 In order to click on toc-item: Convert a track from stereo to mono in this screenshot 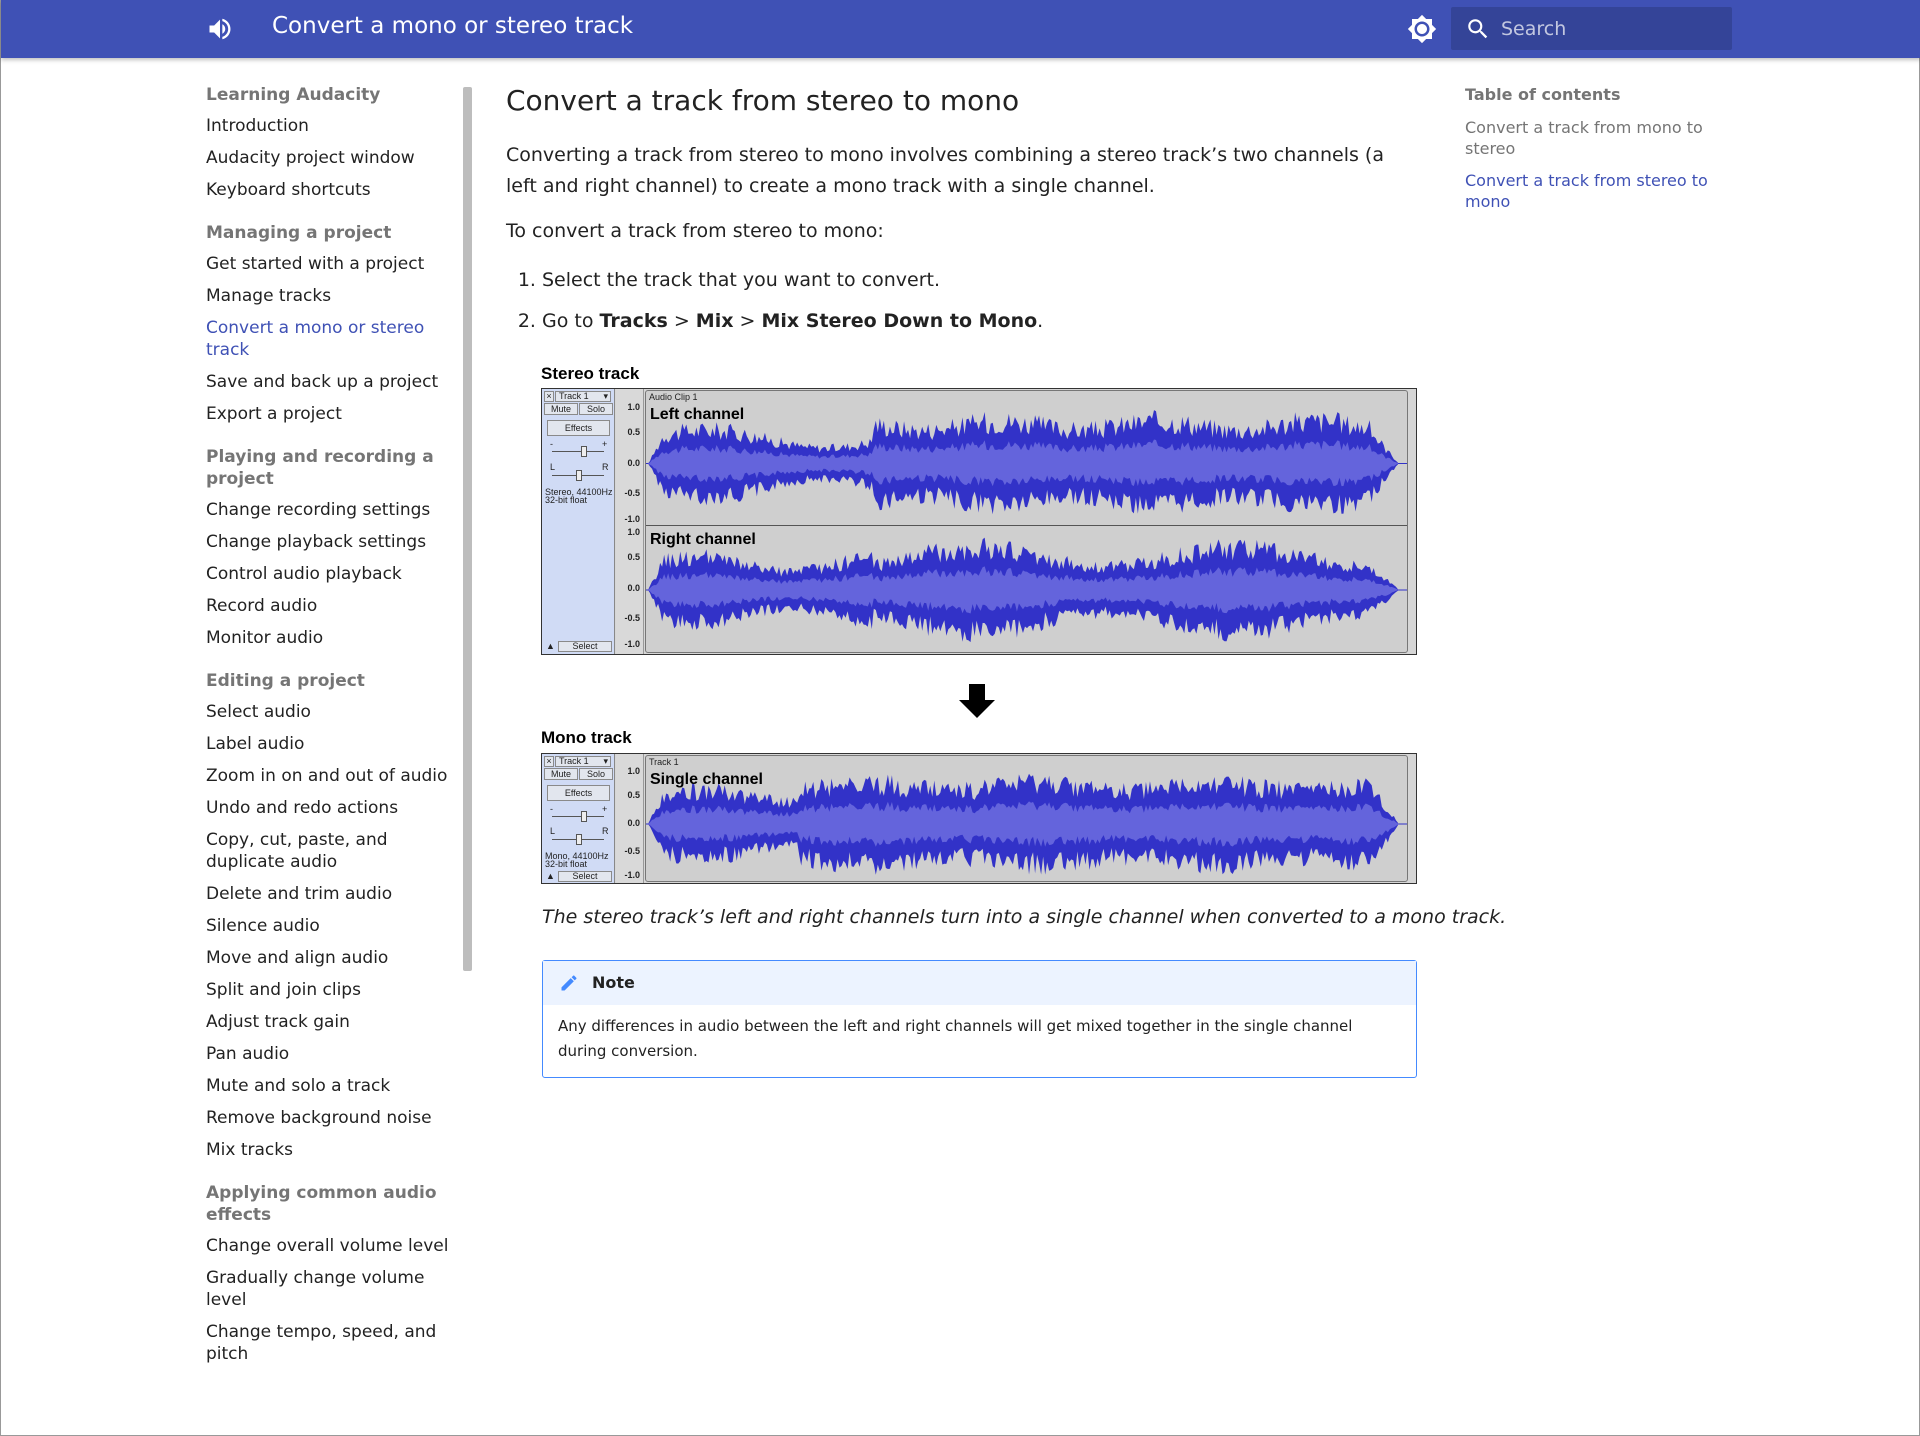, I will do `click(1590, 191)`.